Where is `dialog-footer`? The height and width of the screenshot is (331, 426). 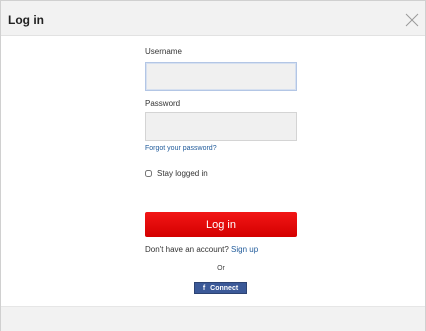 dialog-footer is located at coordinates (213, 318).